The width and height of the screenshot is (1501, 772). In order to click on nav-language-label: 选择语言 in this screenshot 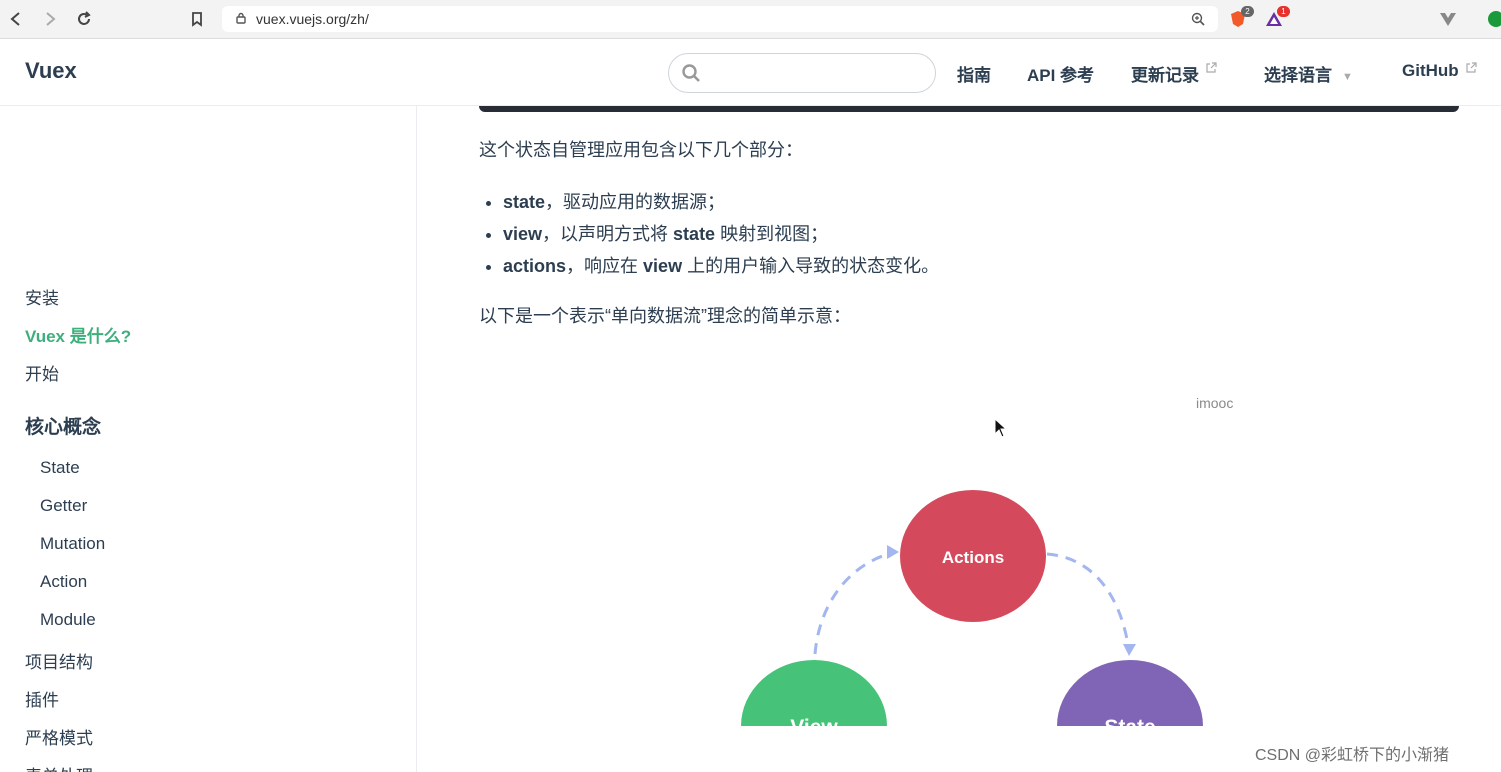, I will do `click(1298, 75)`.